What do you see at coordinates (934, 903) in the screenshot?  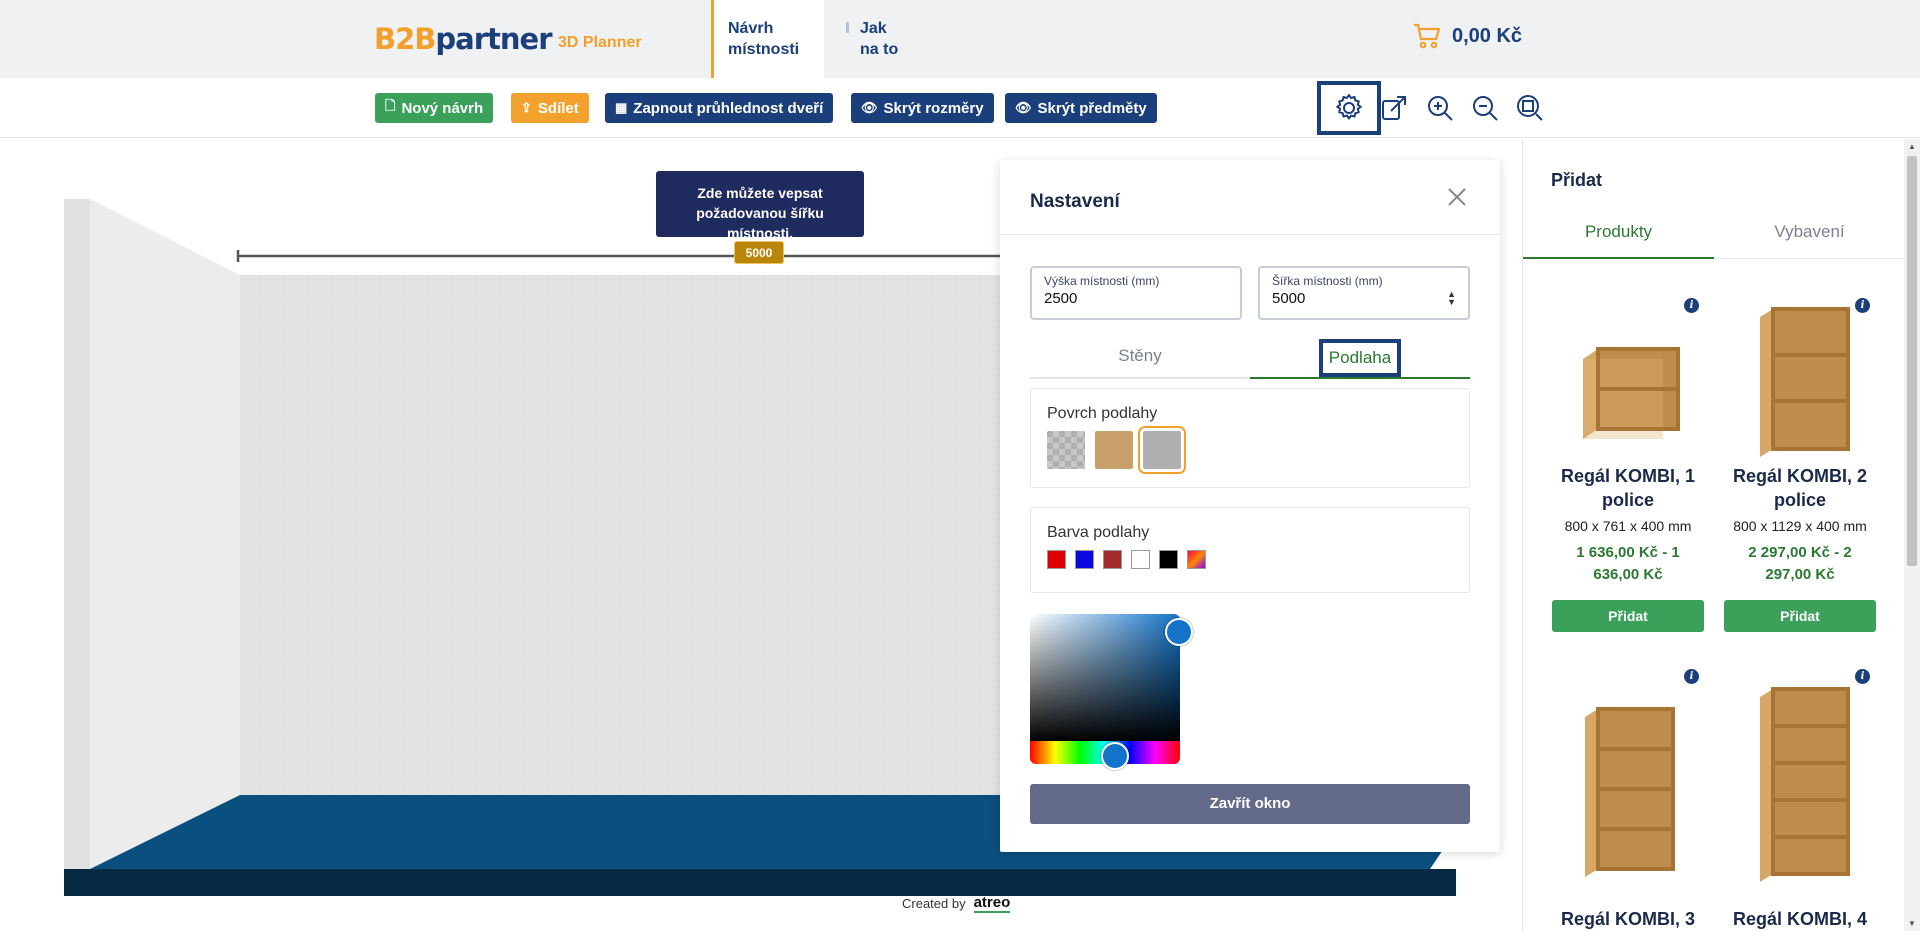 I see `created-by-text: Created by` at bounding box center [934, 903].